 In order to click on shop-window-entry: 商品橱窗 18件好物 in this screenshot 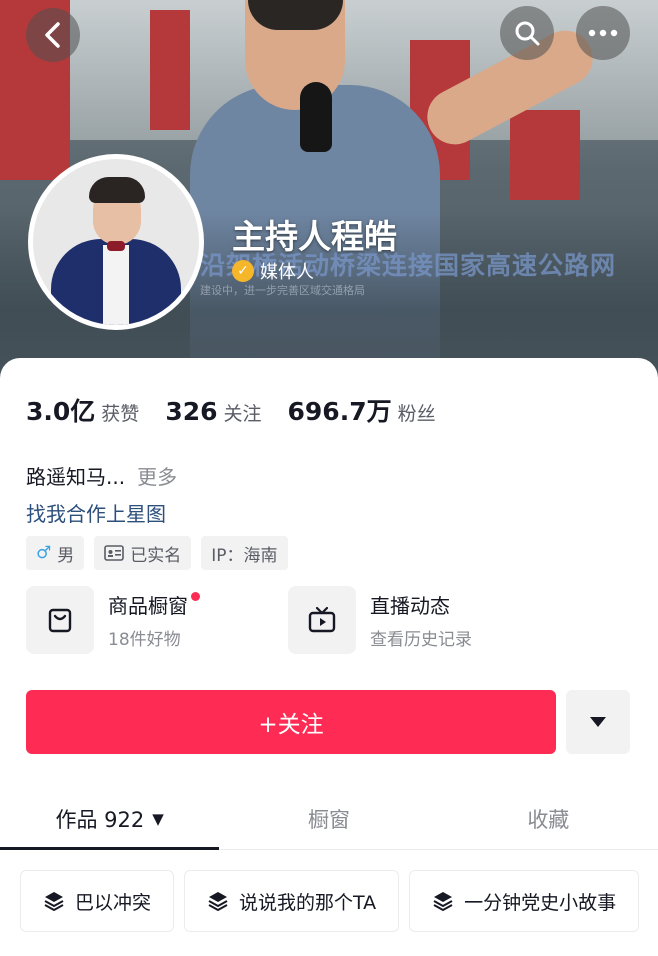, I will do `click(157, 620)`.